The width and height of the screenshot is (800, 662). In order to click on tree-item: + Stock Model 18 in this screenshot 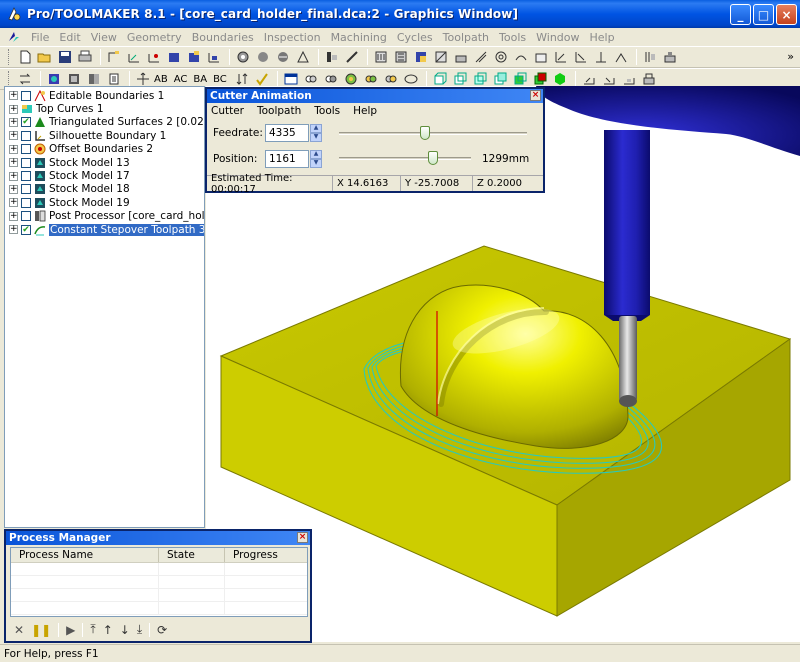, I will do `click(104, 189)`.